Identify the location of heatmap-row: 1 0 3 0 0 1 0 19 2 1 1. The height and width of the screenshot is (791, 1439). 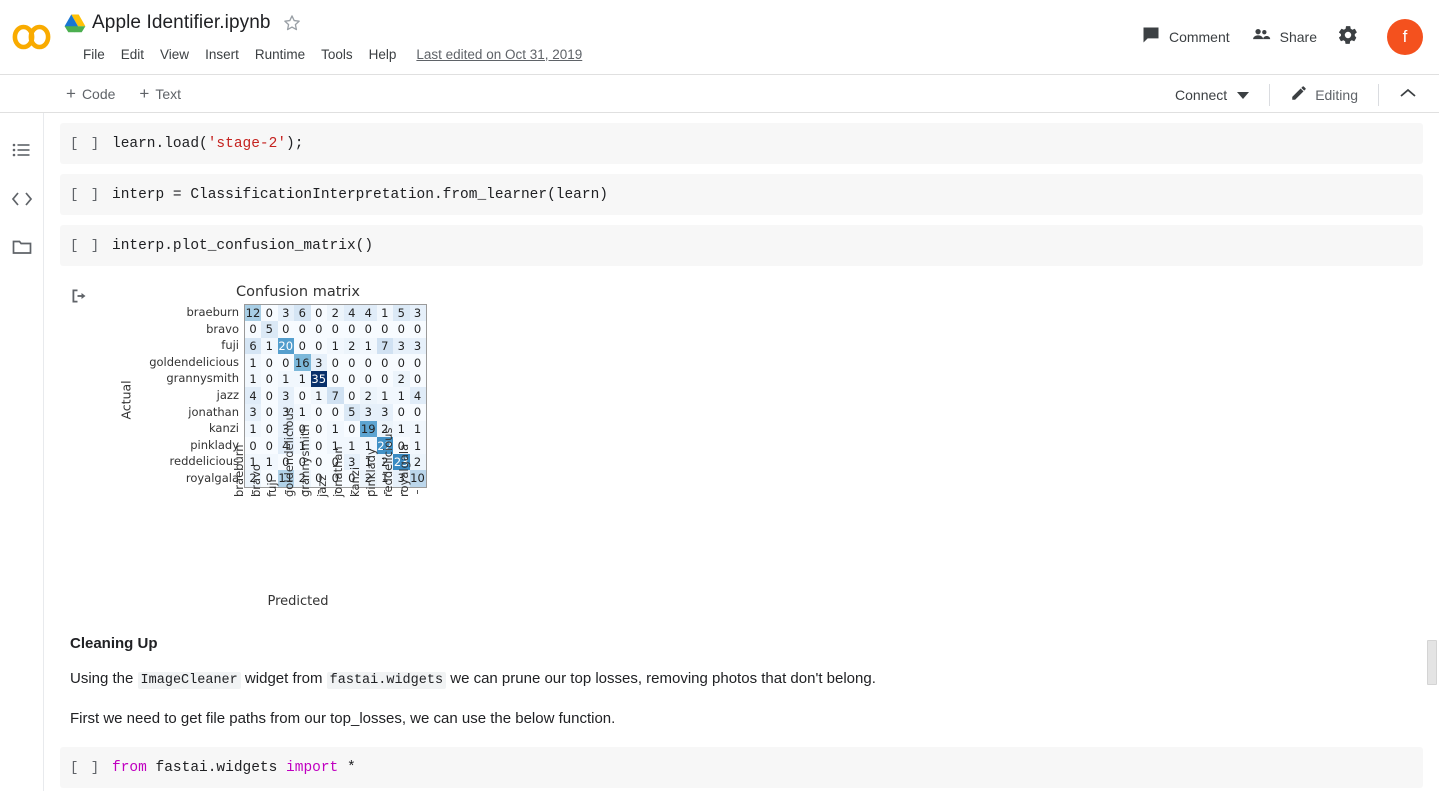
(335, 429).